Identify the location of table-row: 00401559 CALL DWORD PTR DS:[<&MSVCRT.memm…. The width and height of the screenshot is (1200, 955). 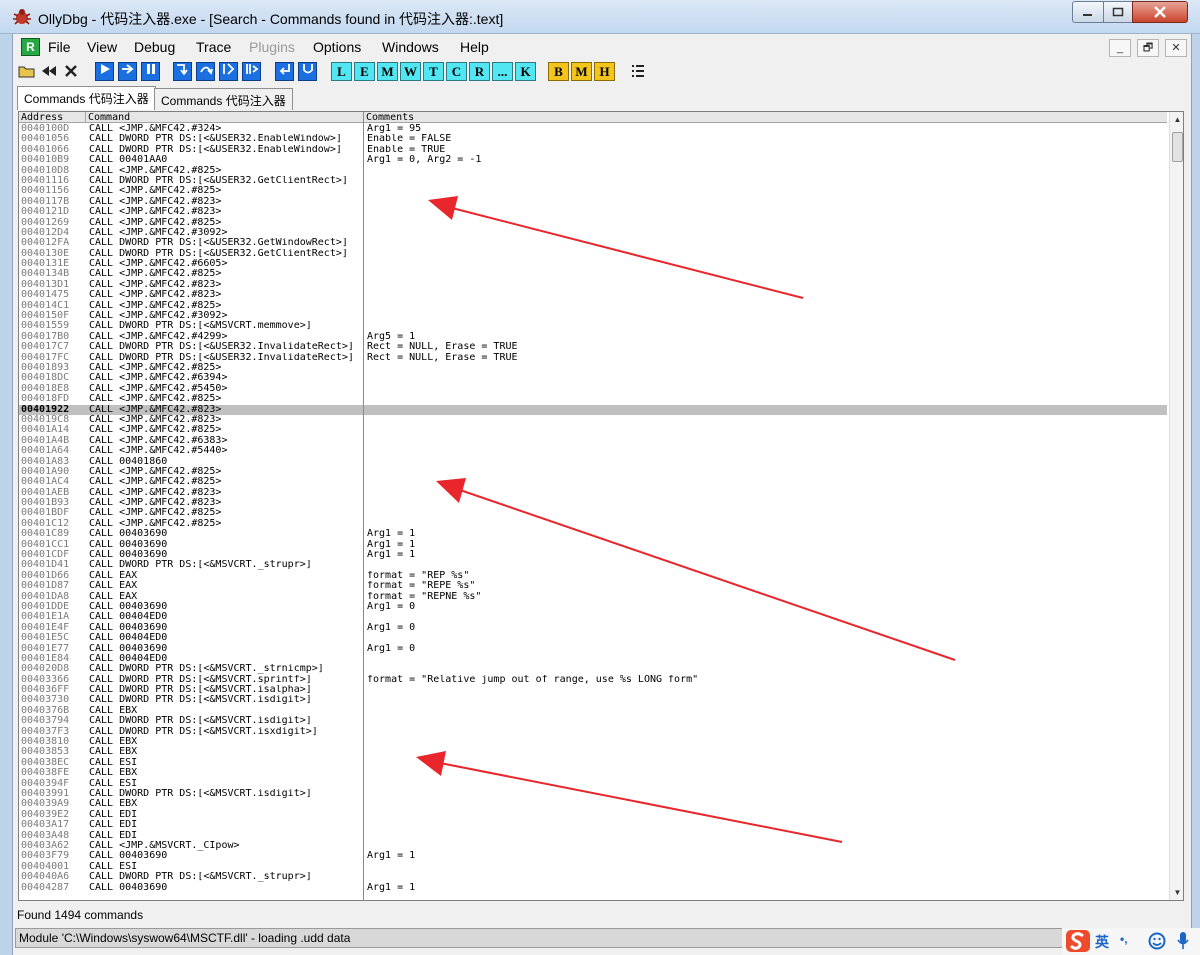
(593, 326).